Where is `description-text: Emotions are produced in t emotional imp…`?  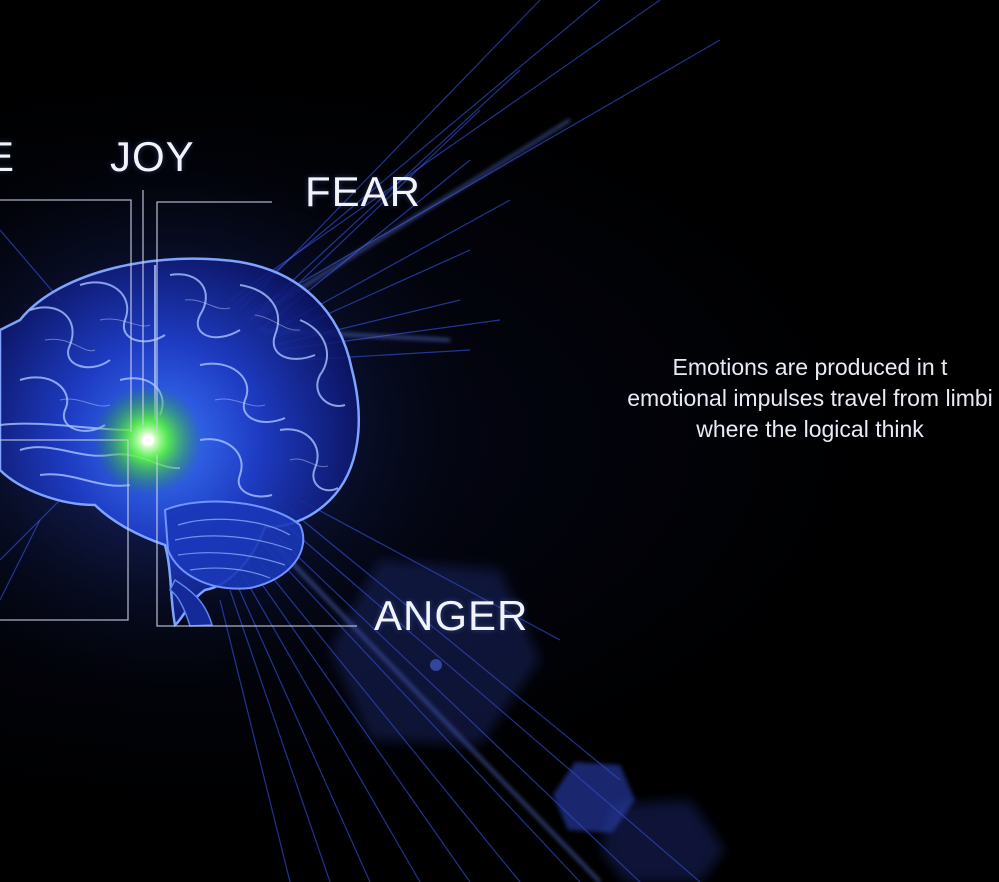 description-text: Emotions are produced in t emotional imp… is located at coordinates (749, 398).